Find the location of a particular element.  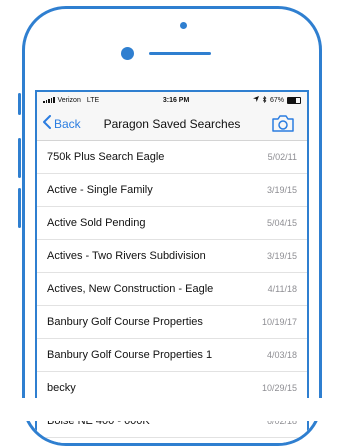

saved-search-name: 750k Plus Search Eagle is located at coordinates (106, 157).